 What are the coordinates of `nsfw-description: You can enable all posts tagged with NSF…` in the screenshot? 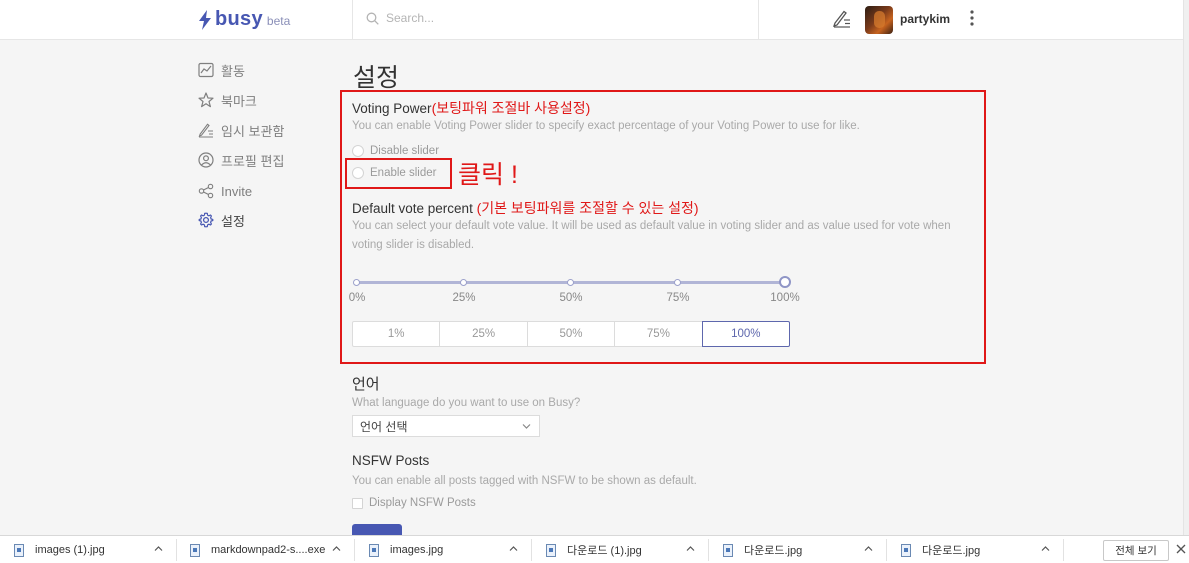 It's located at (524, 481).